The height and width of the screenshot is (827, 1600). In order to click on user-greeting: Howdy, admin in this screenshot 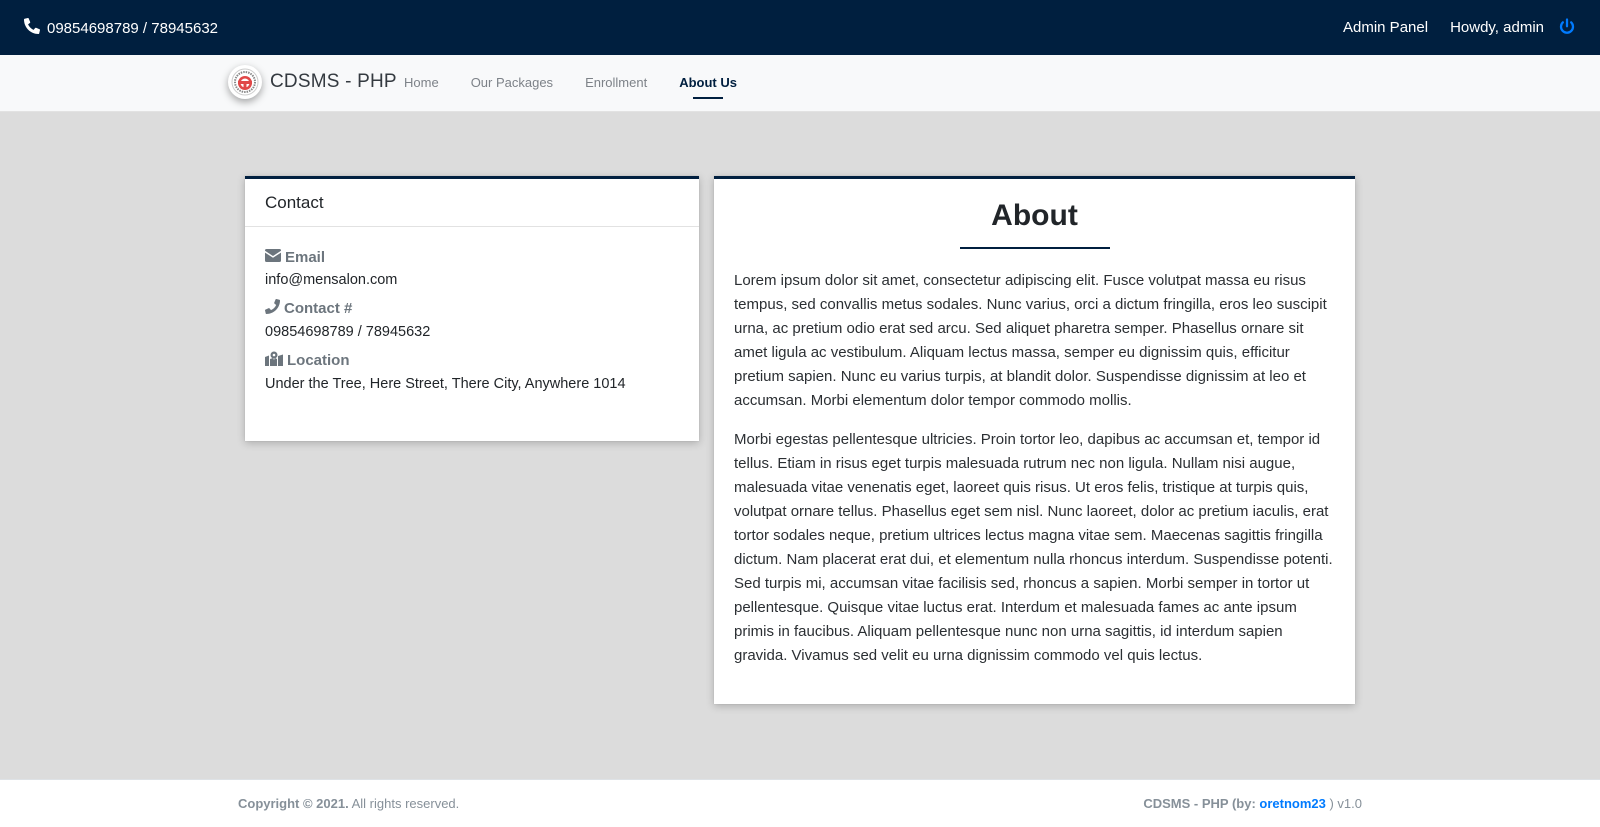, I will do `click(1497, 27)`.